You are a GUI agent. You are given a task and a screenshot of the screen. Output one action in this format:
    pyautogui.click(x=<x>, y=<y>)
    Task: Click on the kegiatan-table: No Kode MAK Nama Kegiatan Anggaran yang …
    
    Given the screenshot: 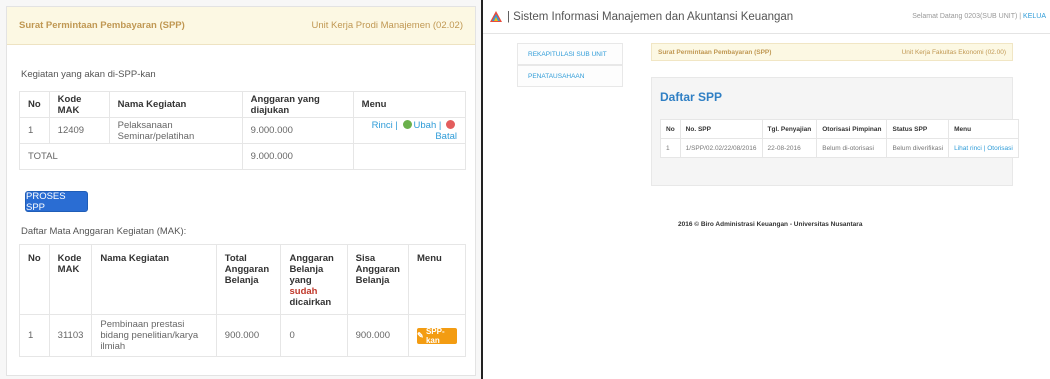 What is the action you would take?
    pyautogui.click(x=243, y=130)
    